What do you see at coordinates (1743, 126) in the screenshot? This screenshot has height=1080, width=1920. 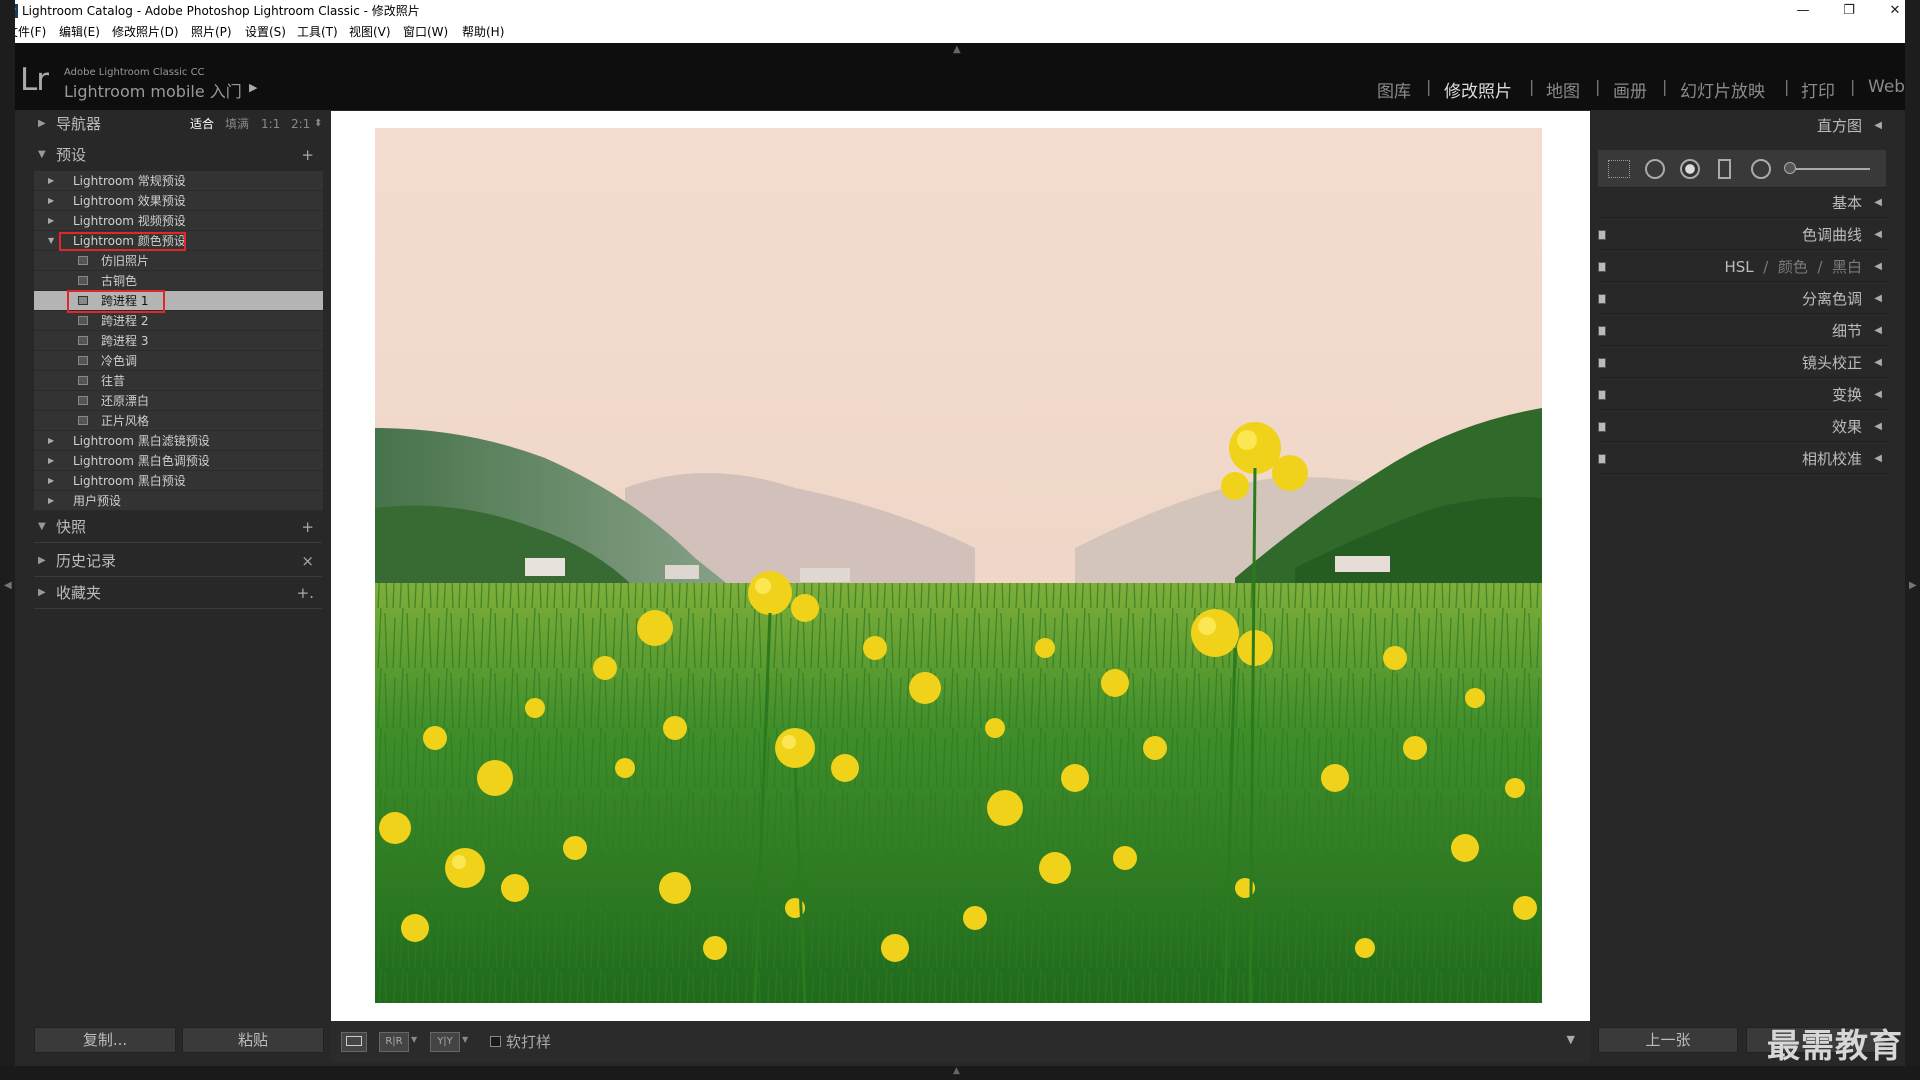 I see `histogram-panel-header: 直方图 ◀` at bounding box center [1743, 126].